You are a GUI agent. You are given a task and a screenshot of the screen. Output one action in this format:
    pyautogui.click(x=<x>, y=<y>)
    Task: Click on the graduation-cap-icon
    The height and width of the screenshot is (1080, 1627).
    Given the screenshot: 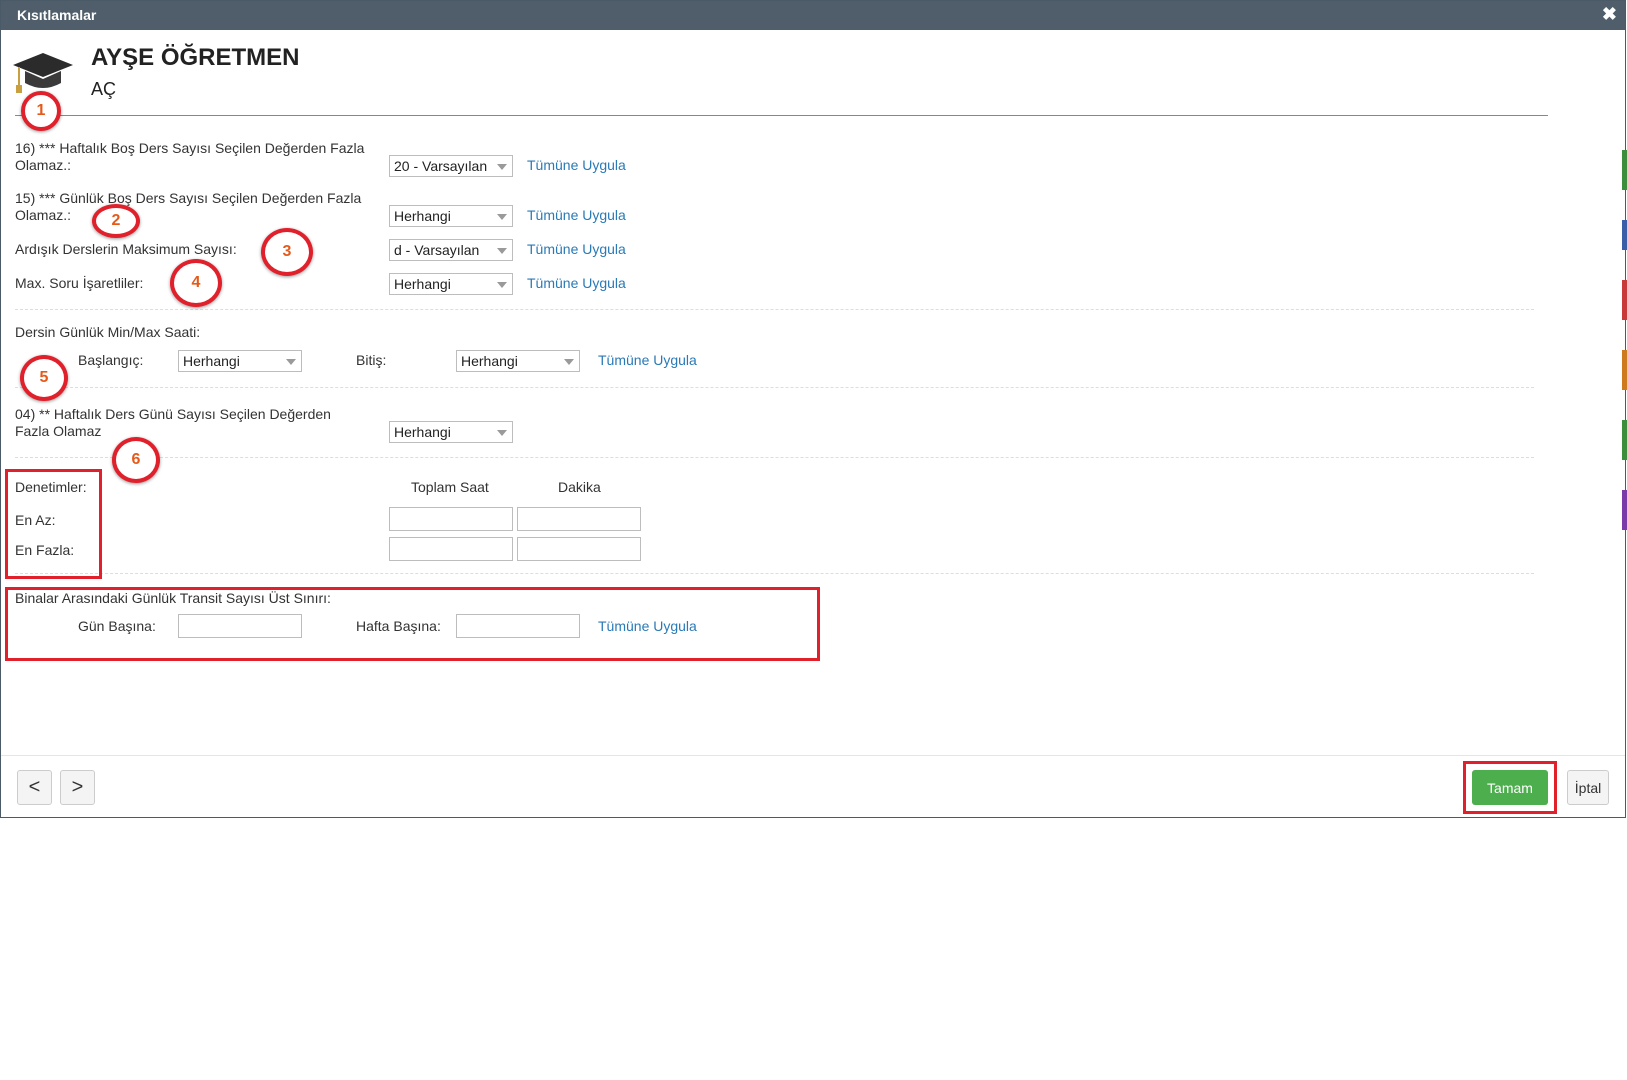 What is the action you would take?
    pyautogui.click(x=43, y=73)
    